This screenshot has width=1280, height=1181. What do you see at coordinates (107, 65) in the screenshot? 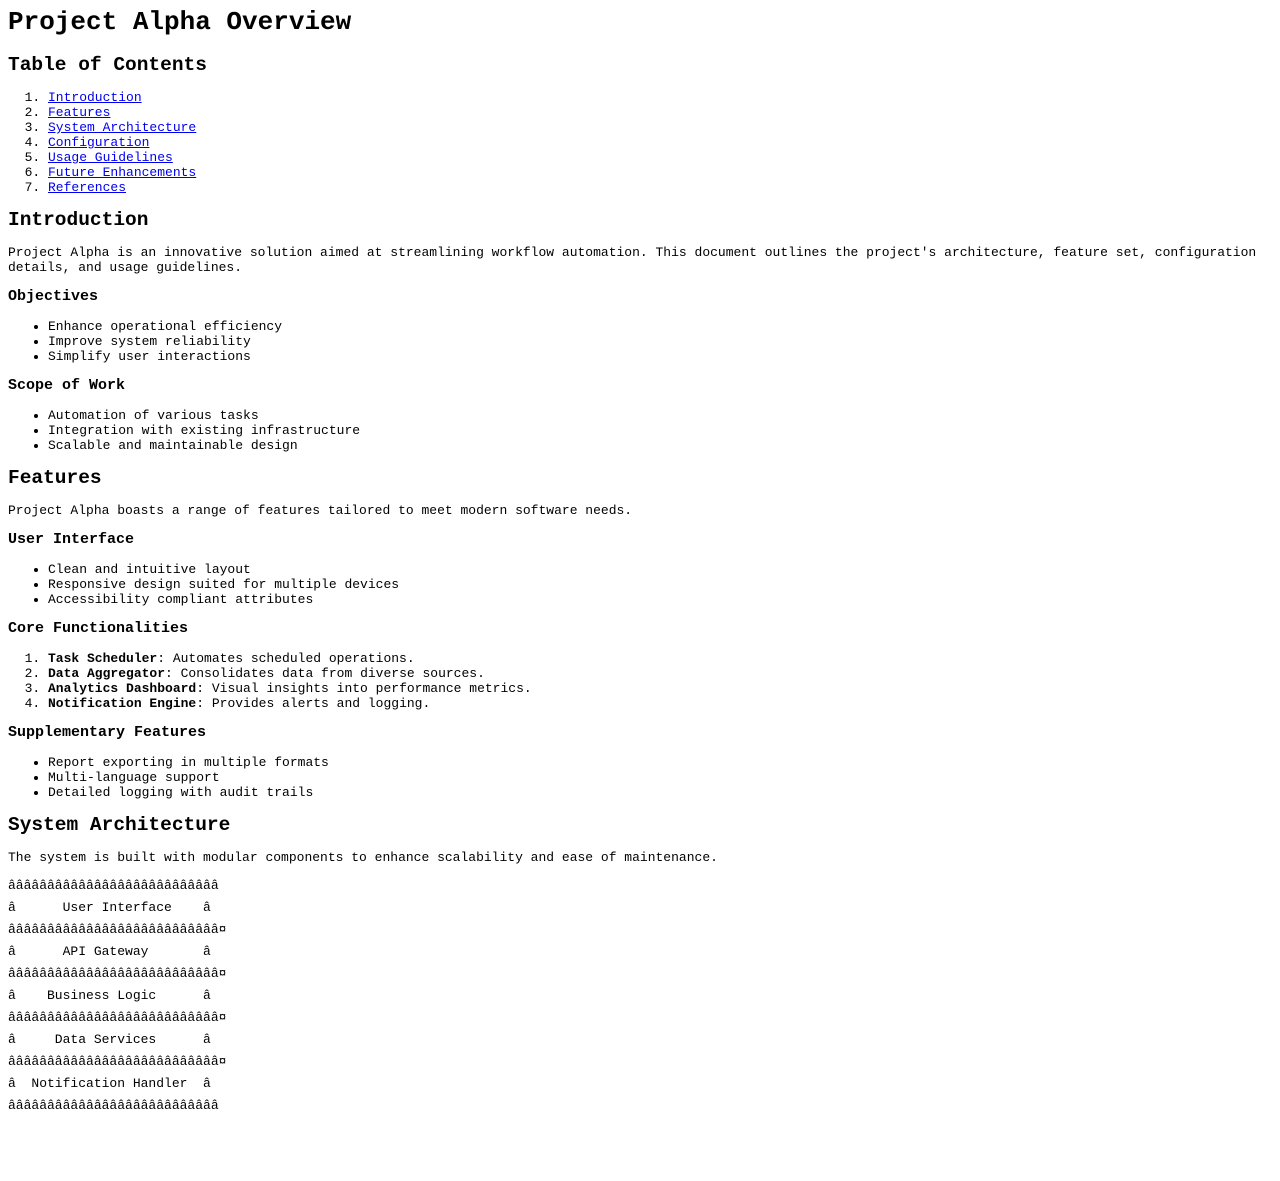
I see `toc-heading: Table of Contents` at bounding box center [107, 65].